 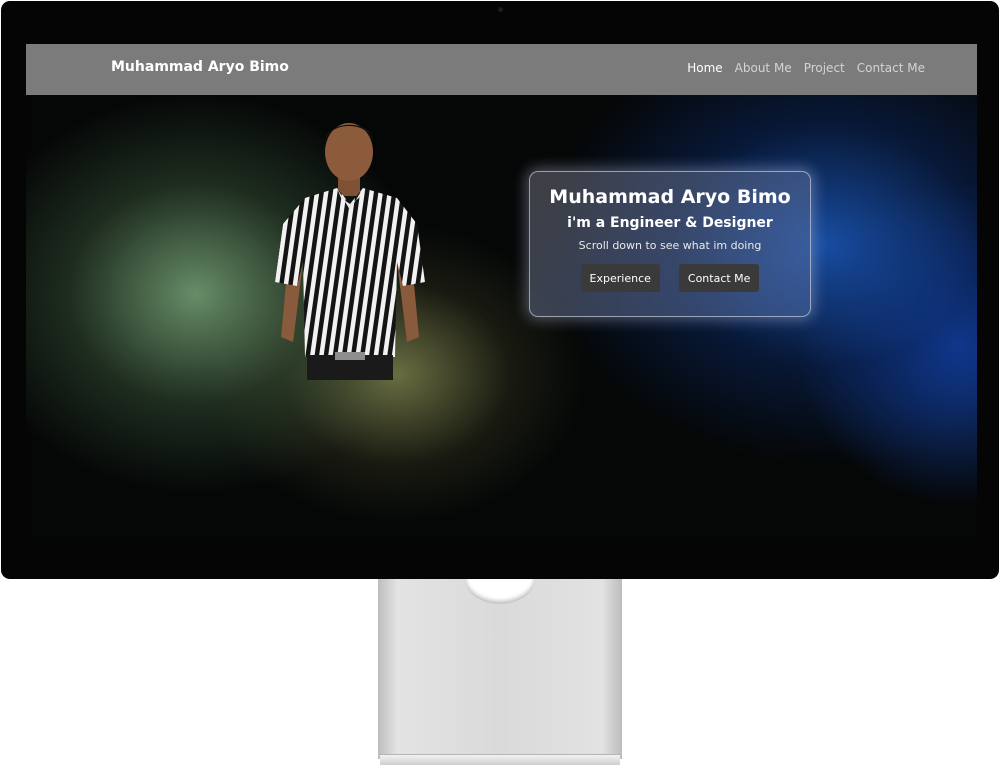 What do you see at coordinates (200, 67) in the screenshot?
I see `brand-logo: Muhammad Aryo Bimo` at bounding box center [200, 67].